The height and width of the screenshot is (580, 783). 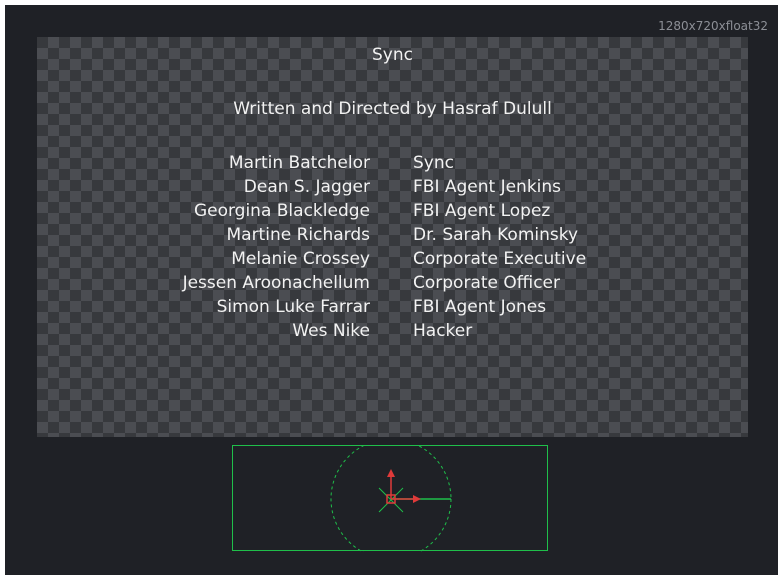 What do you see at coordinates (306, 187) in the screenshot?
I see `credit-actor: Dean S. Jagger` at bounding box center [306, 187].